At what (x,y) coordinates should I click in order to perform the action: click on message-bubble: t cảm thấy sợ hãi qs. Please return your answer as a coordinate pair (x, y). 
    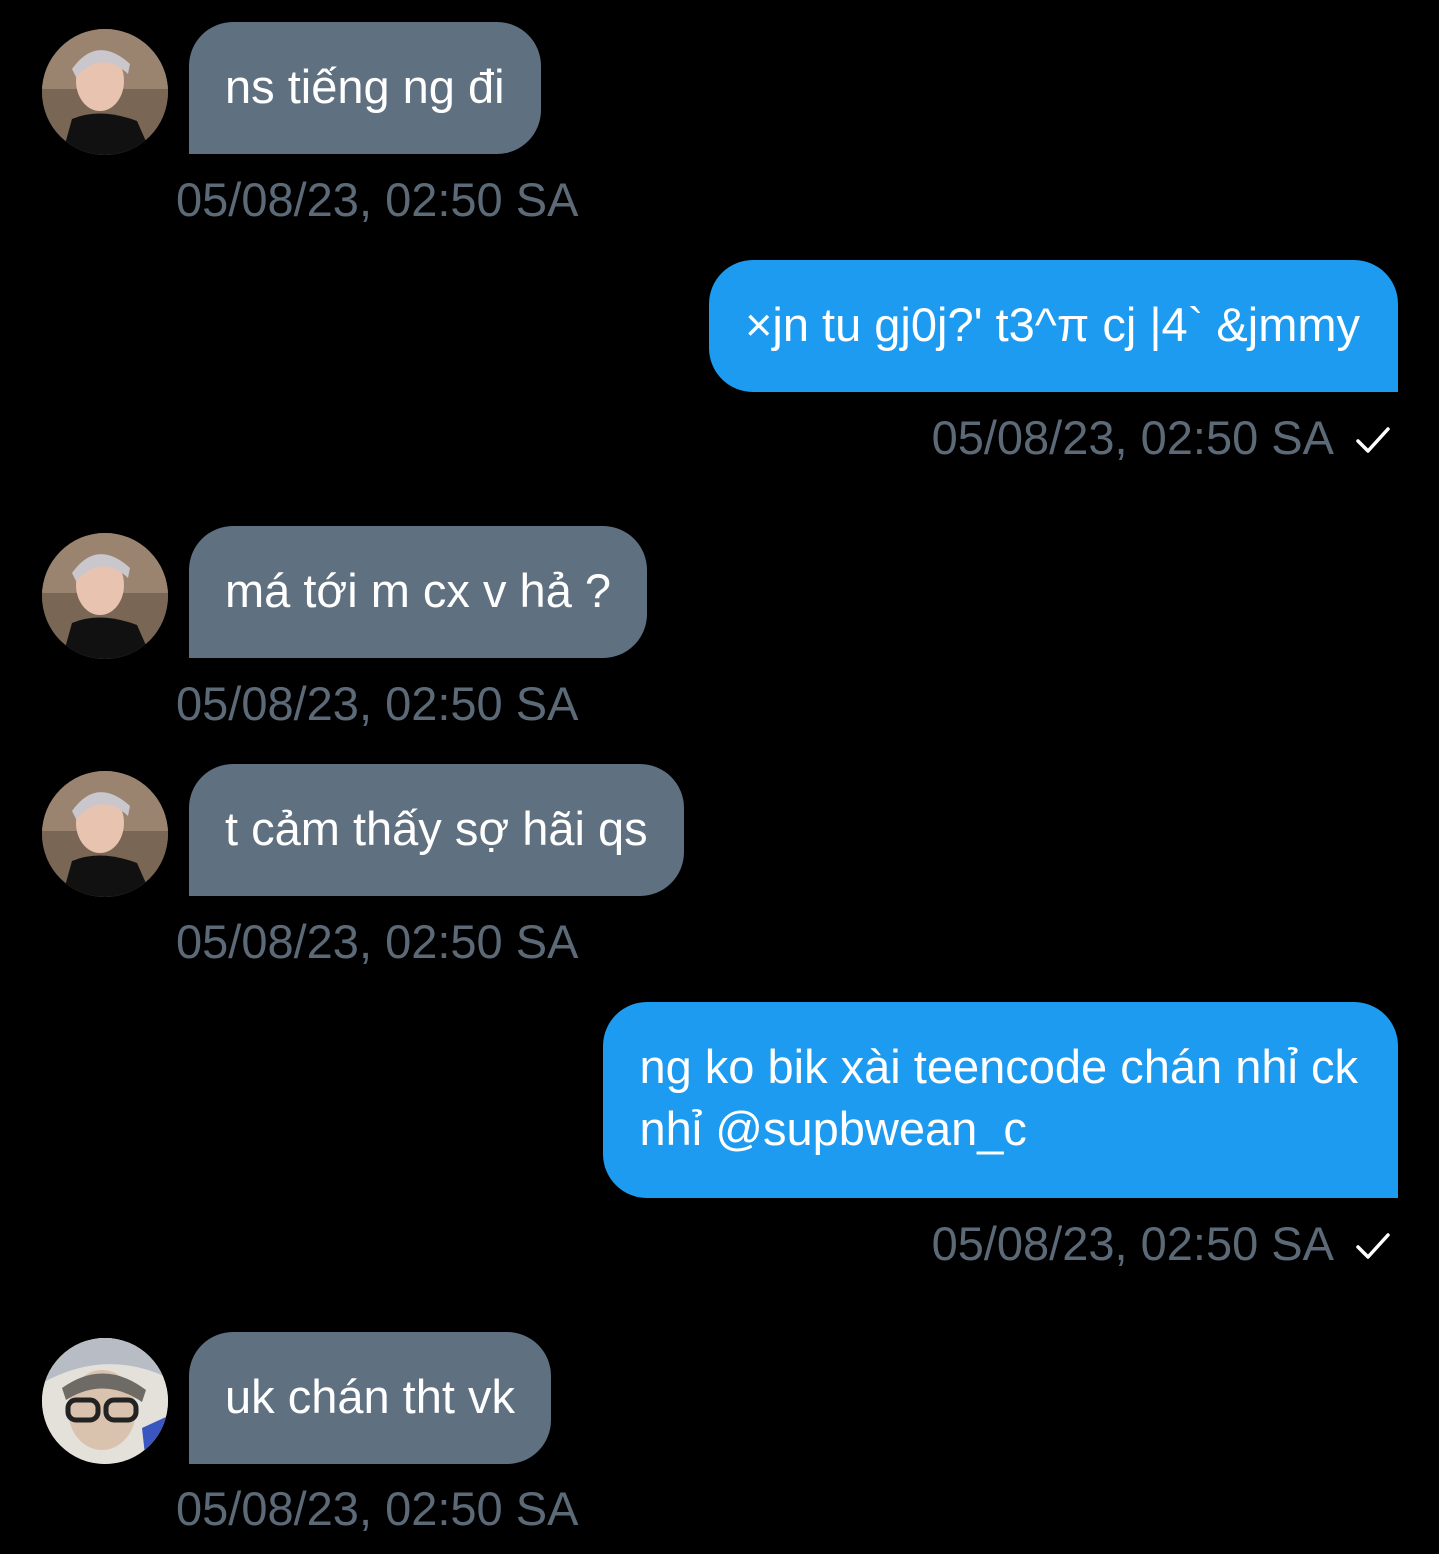
    Looking at the image, I should click on (436, 830).